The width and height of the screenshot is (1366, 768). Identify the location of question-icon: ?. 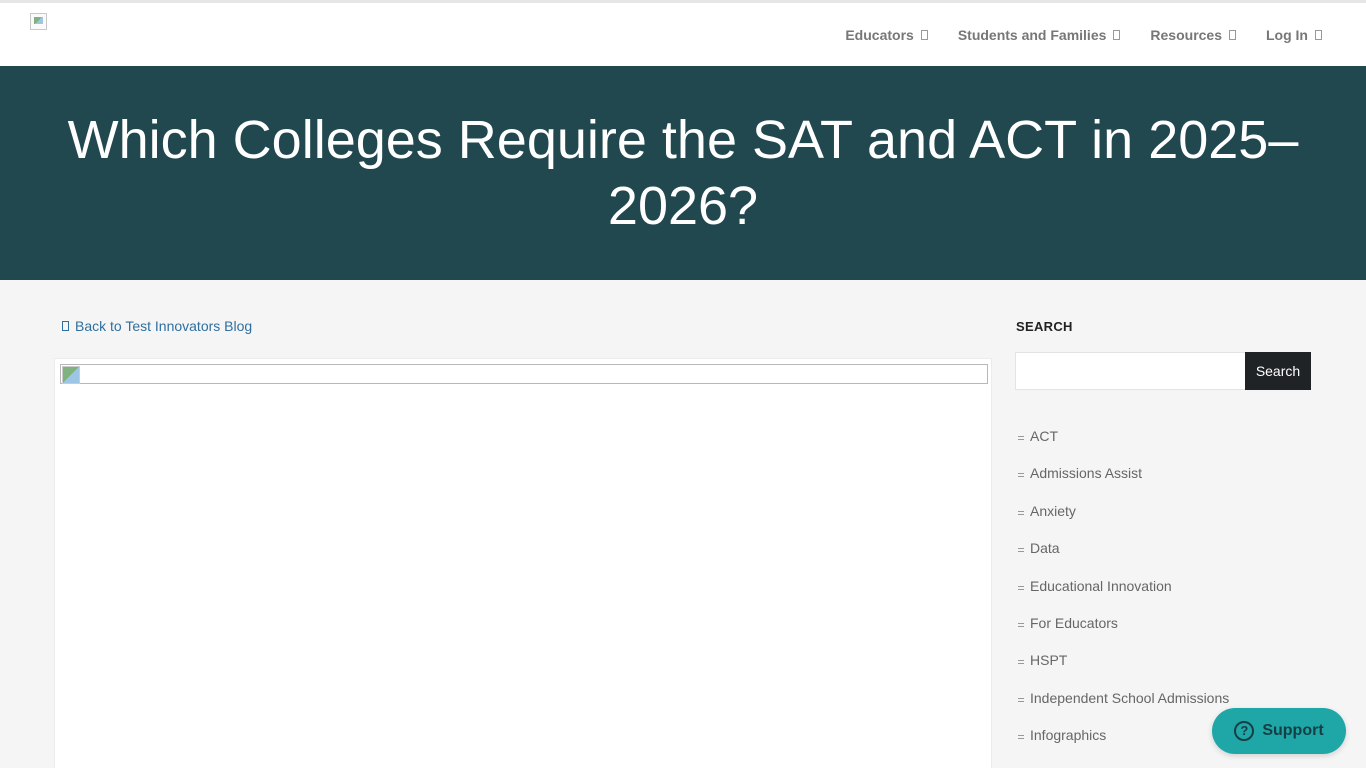
(1244, 731).